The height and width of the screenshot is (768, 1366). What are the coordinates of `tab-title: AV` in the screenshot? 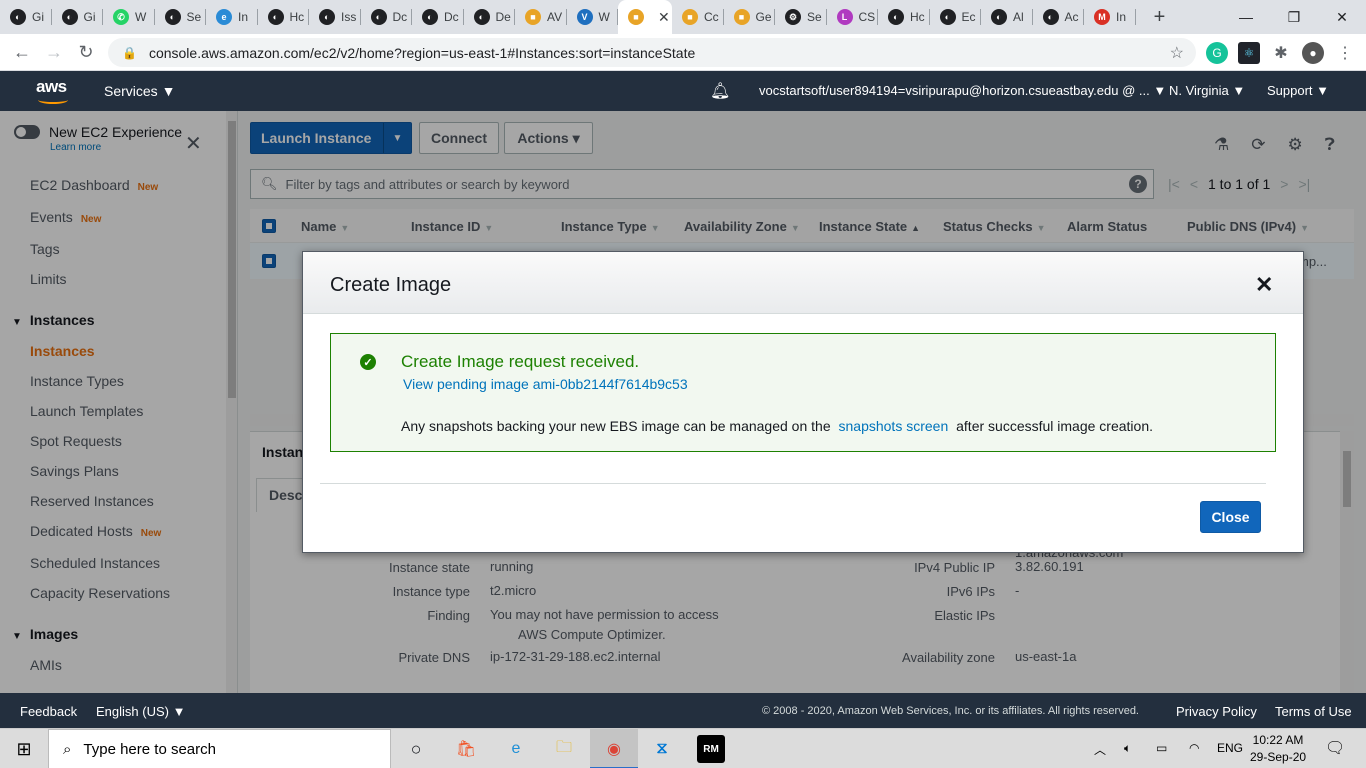 It's located at (555, 17).